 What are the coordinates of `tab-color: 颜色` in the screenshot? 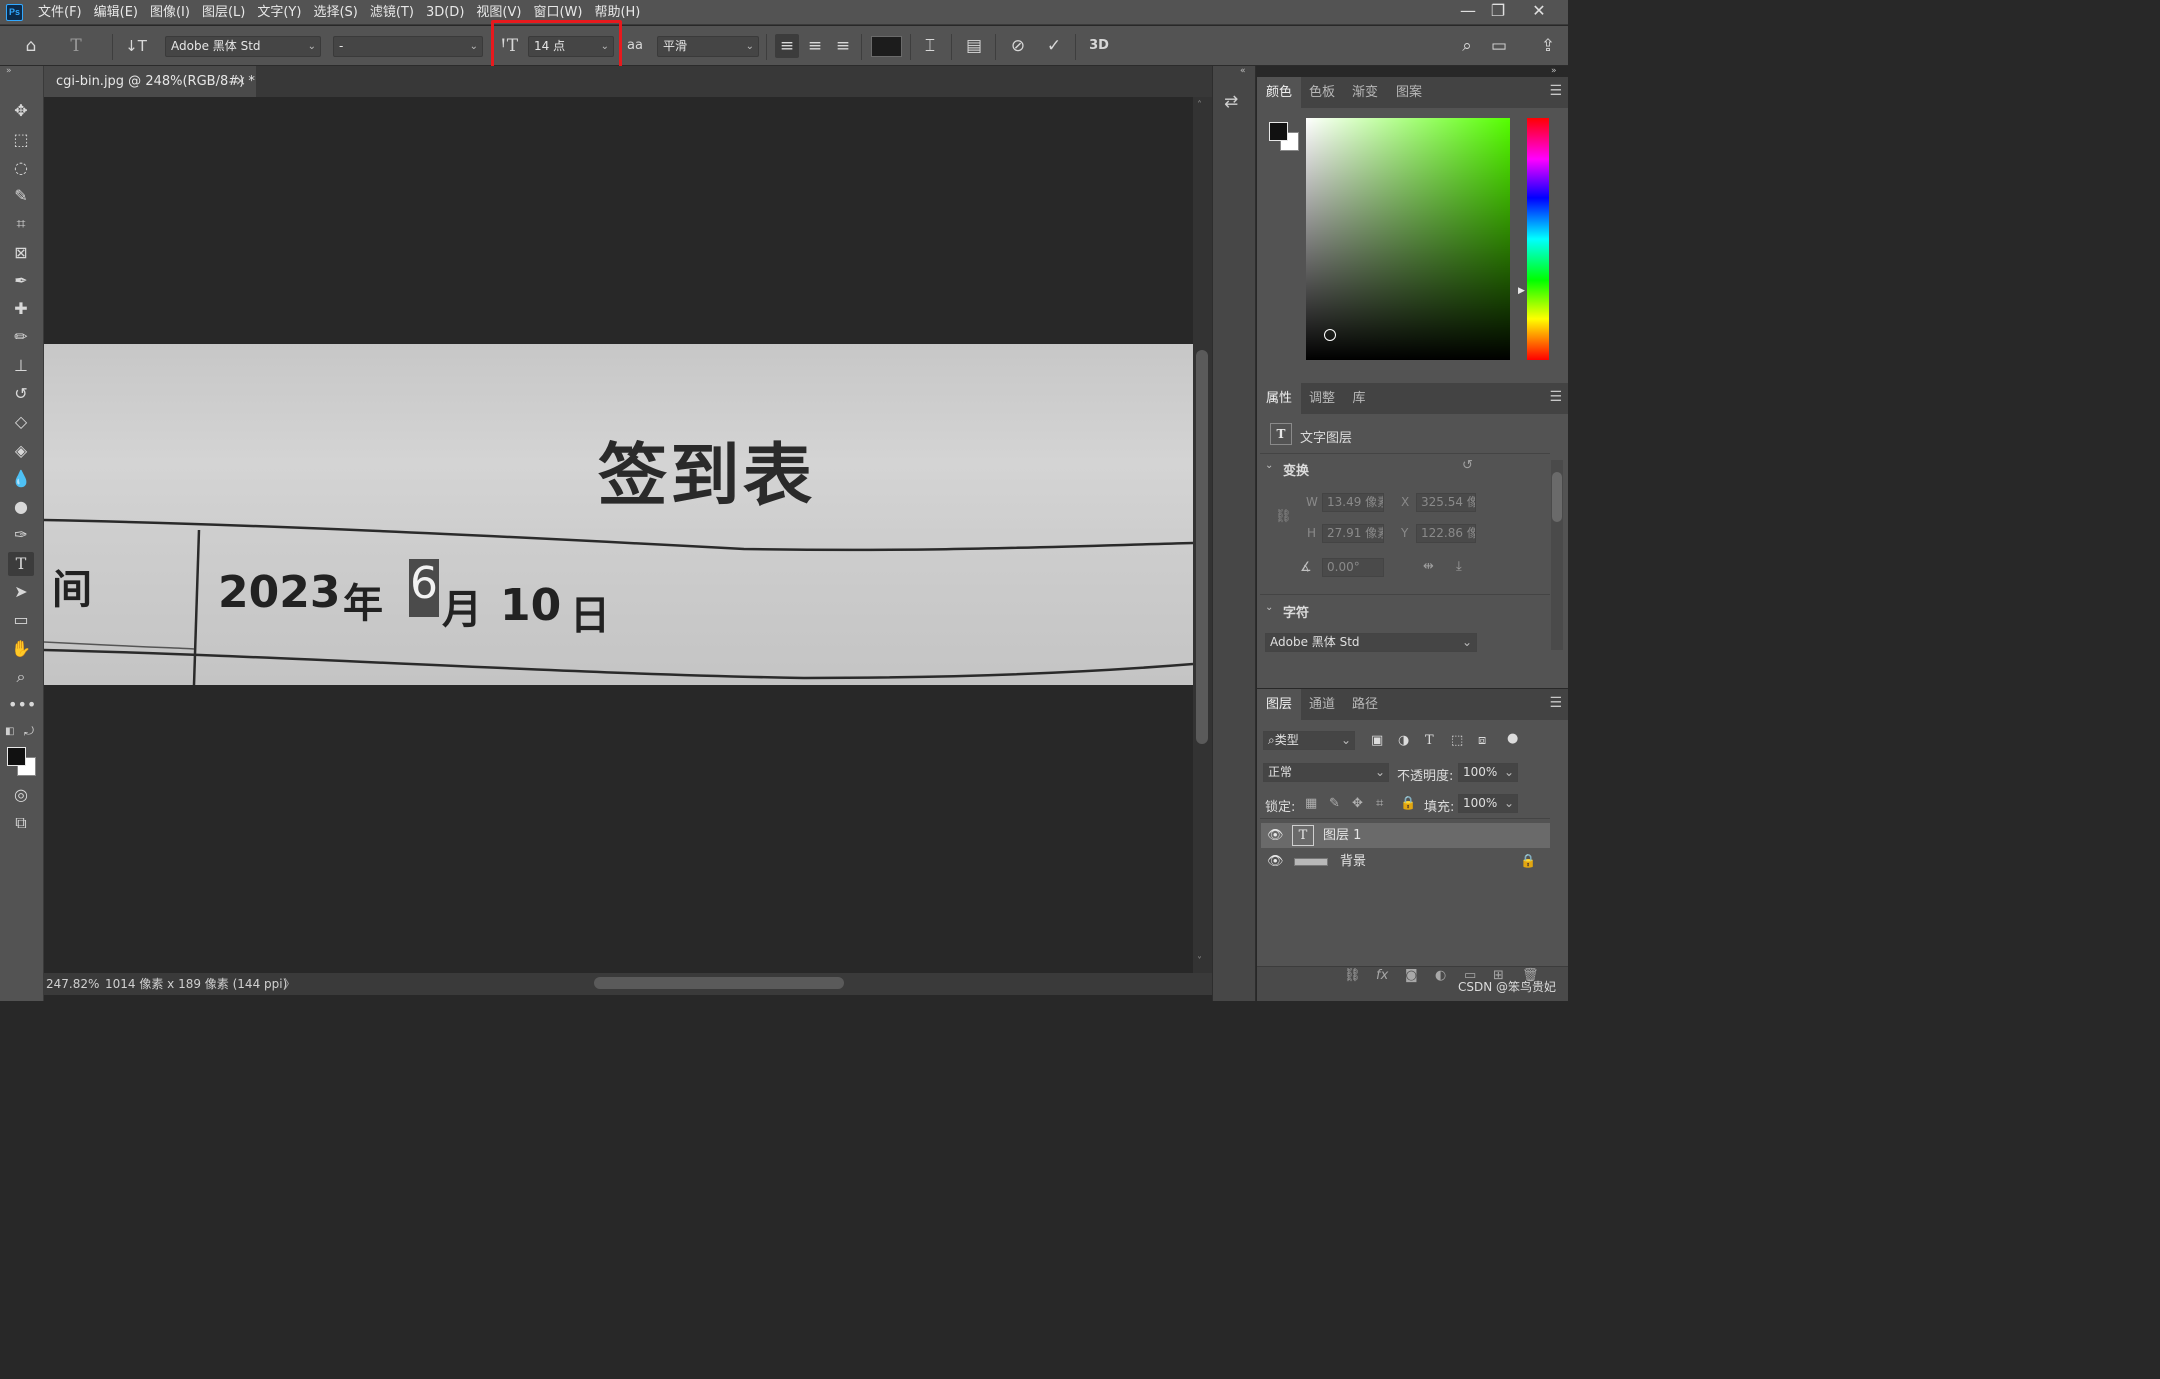 It's located at (1279, 92).